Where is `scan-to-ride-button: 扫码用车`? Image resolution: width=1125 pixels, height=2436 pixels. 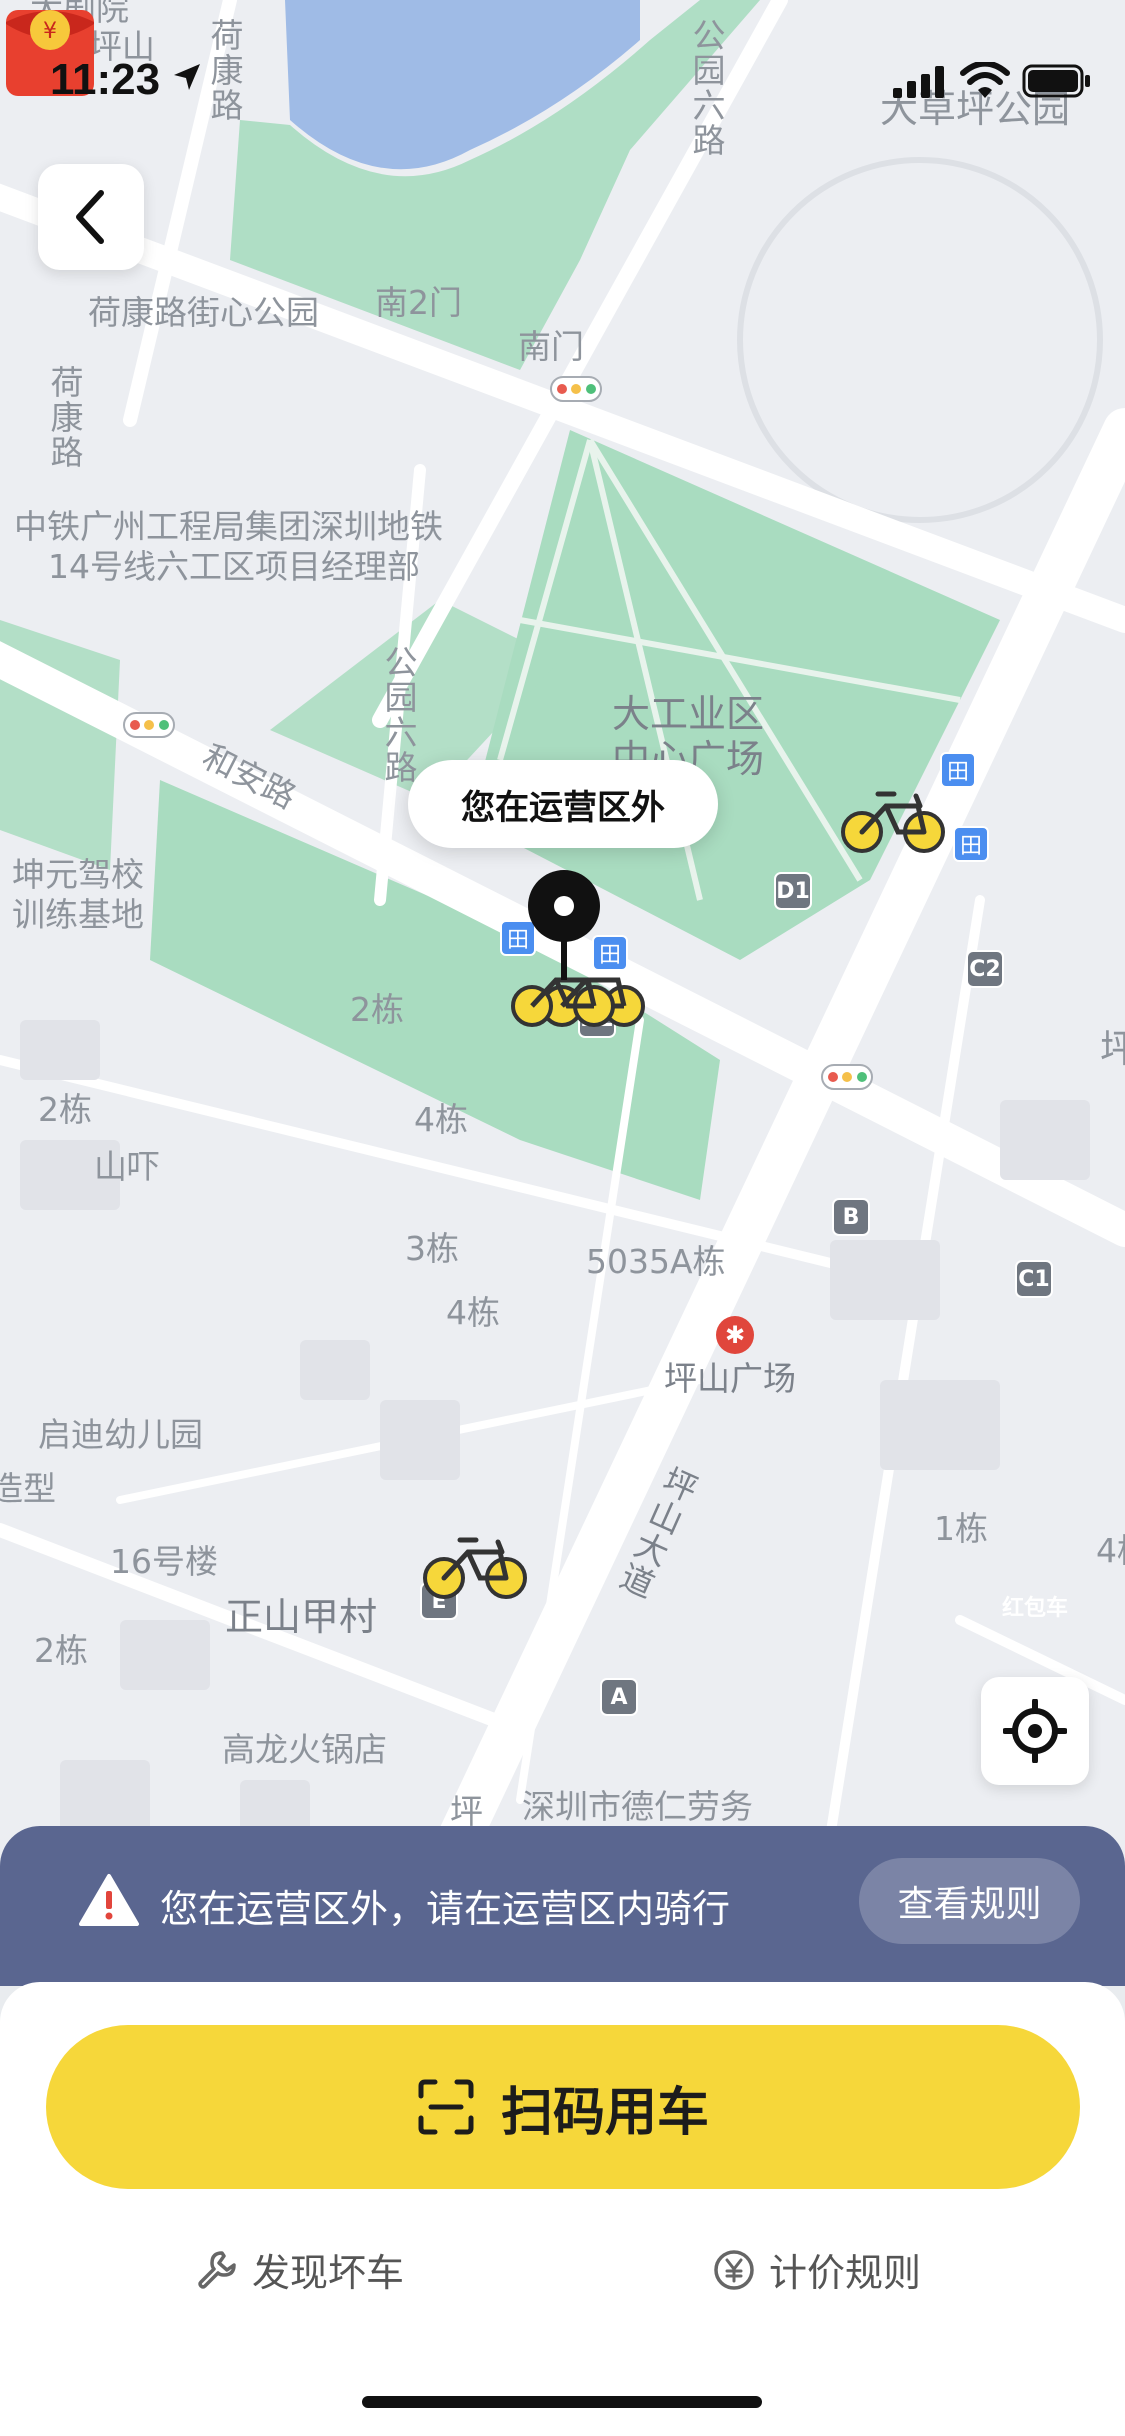
scan-to-ride-button: 扫码用车 is located at coordinates (563, 2107).